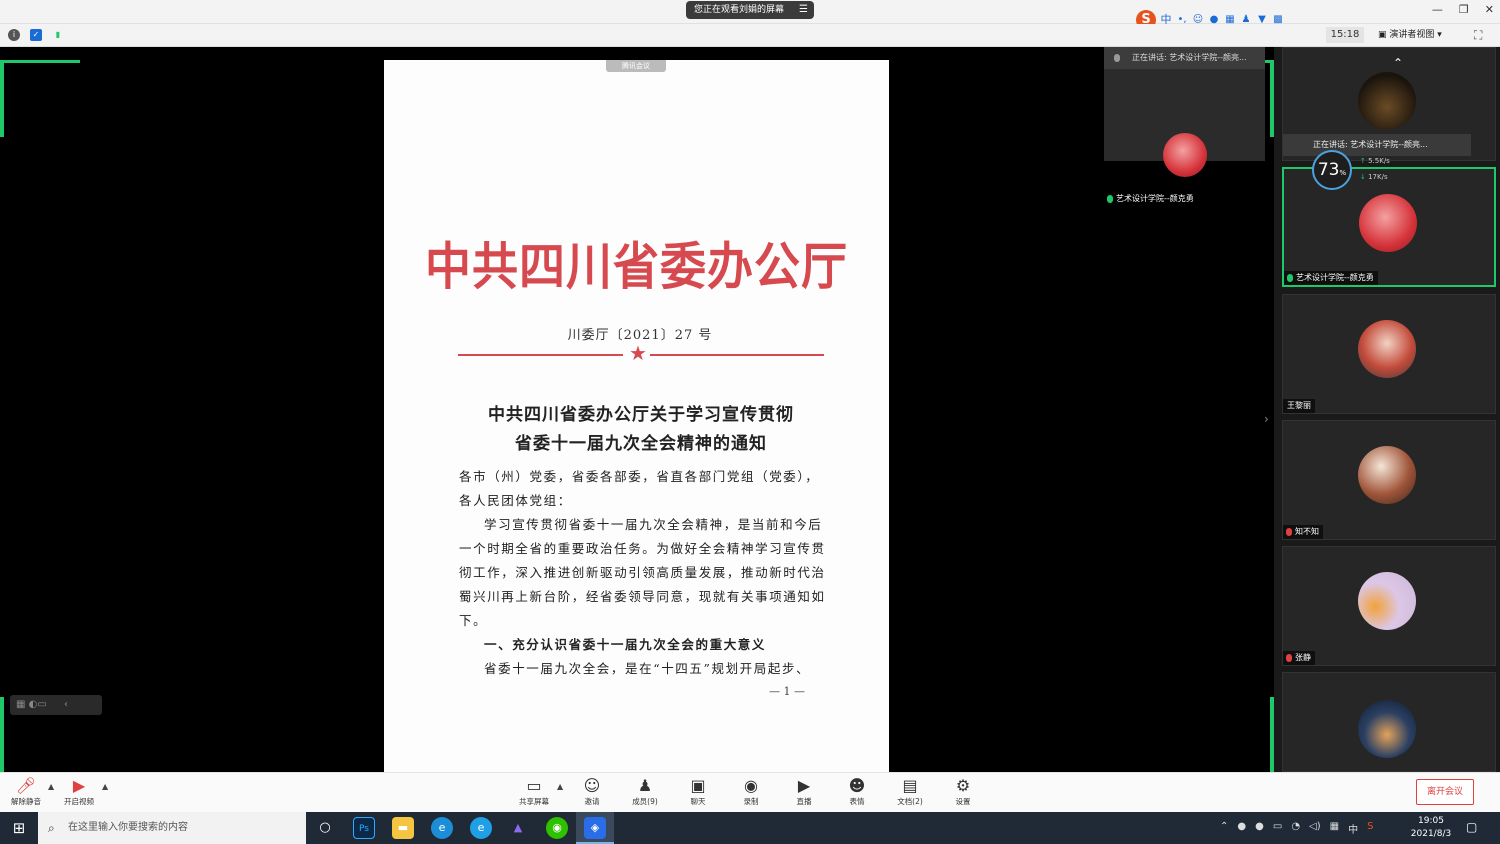 This screenshot has width=1500, height=844. What do you see at coordinates (442, 828) in the screenshot?
I see `edge-browser-icon: e` at bounding box center [442, 828].